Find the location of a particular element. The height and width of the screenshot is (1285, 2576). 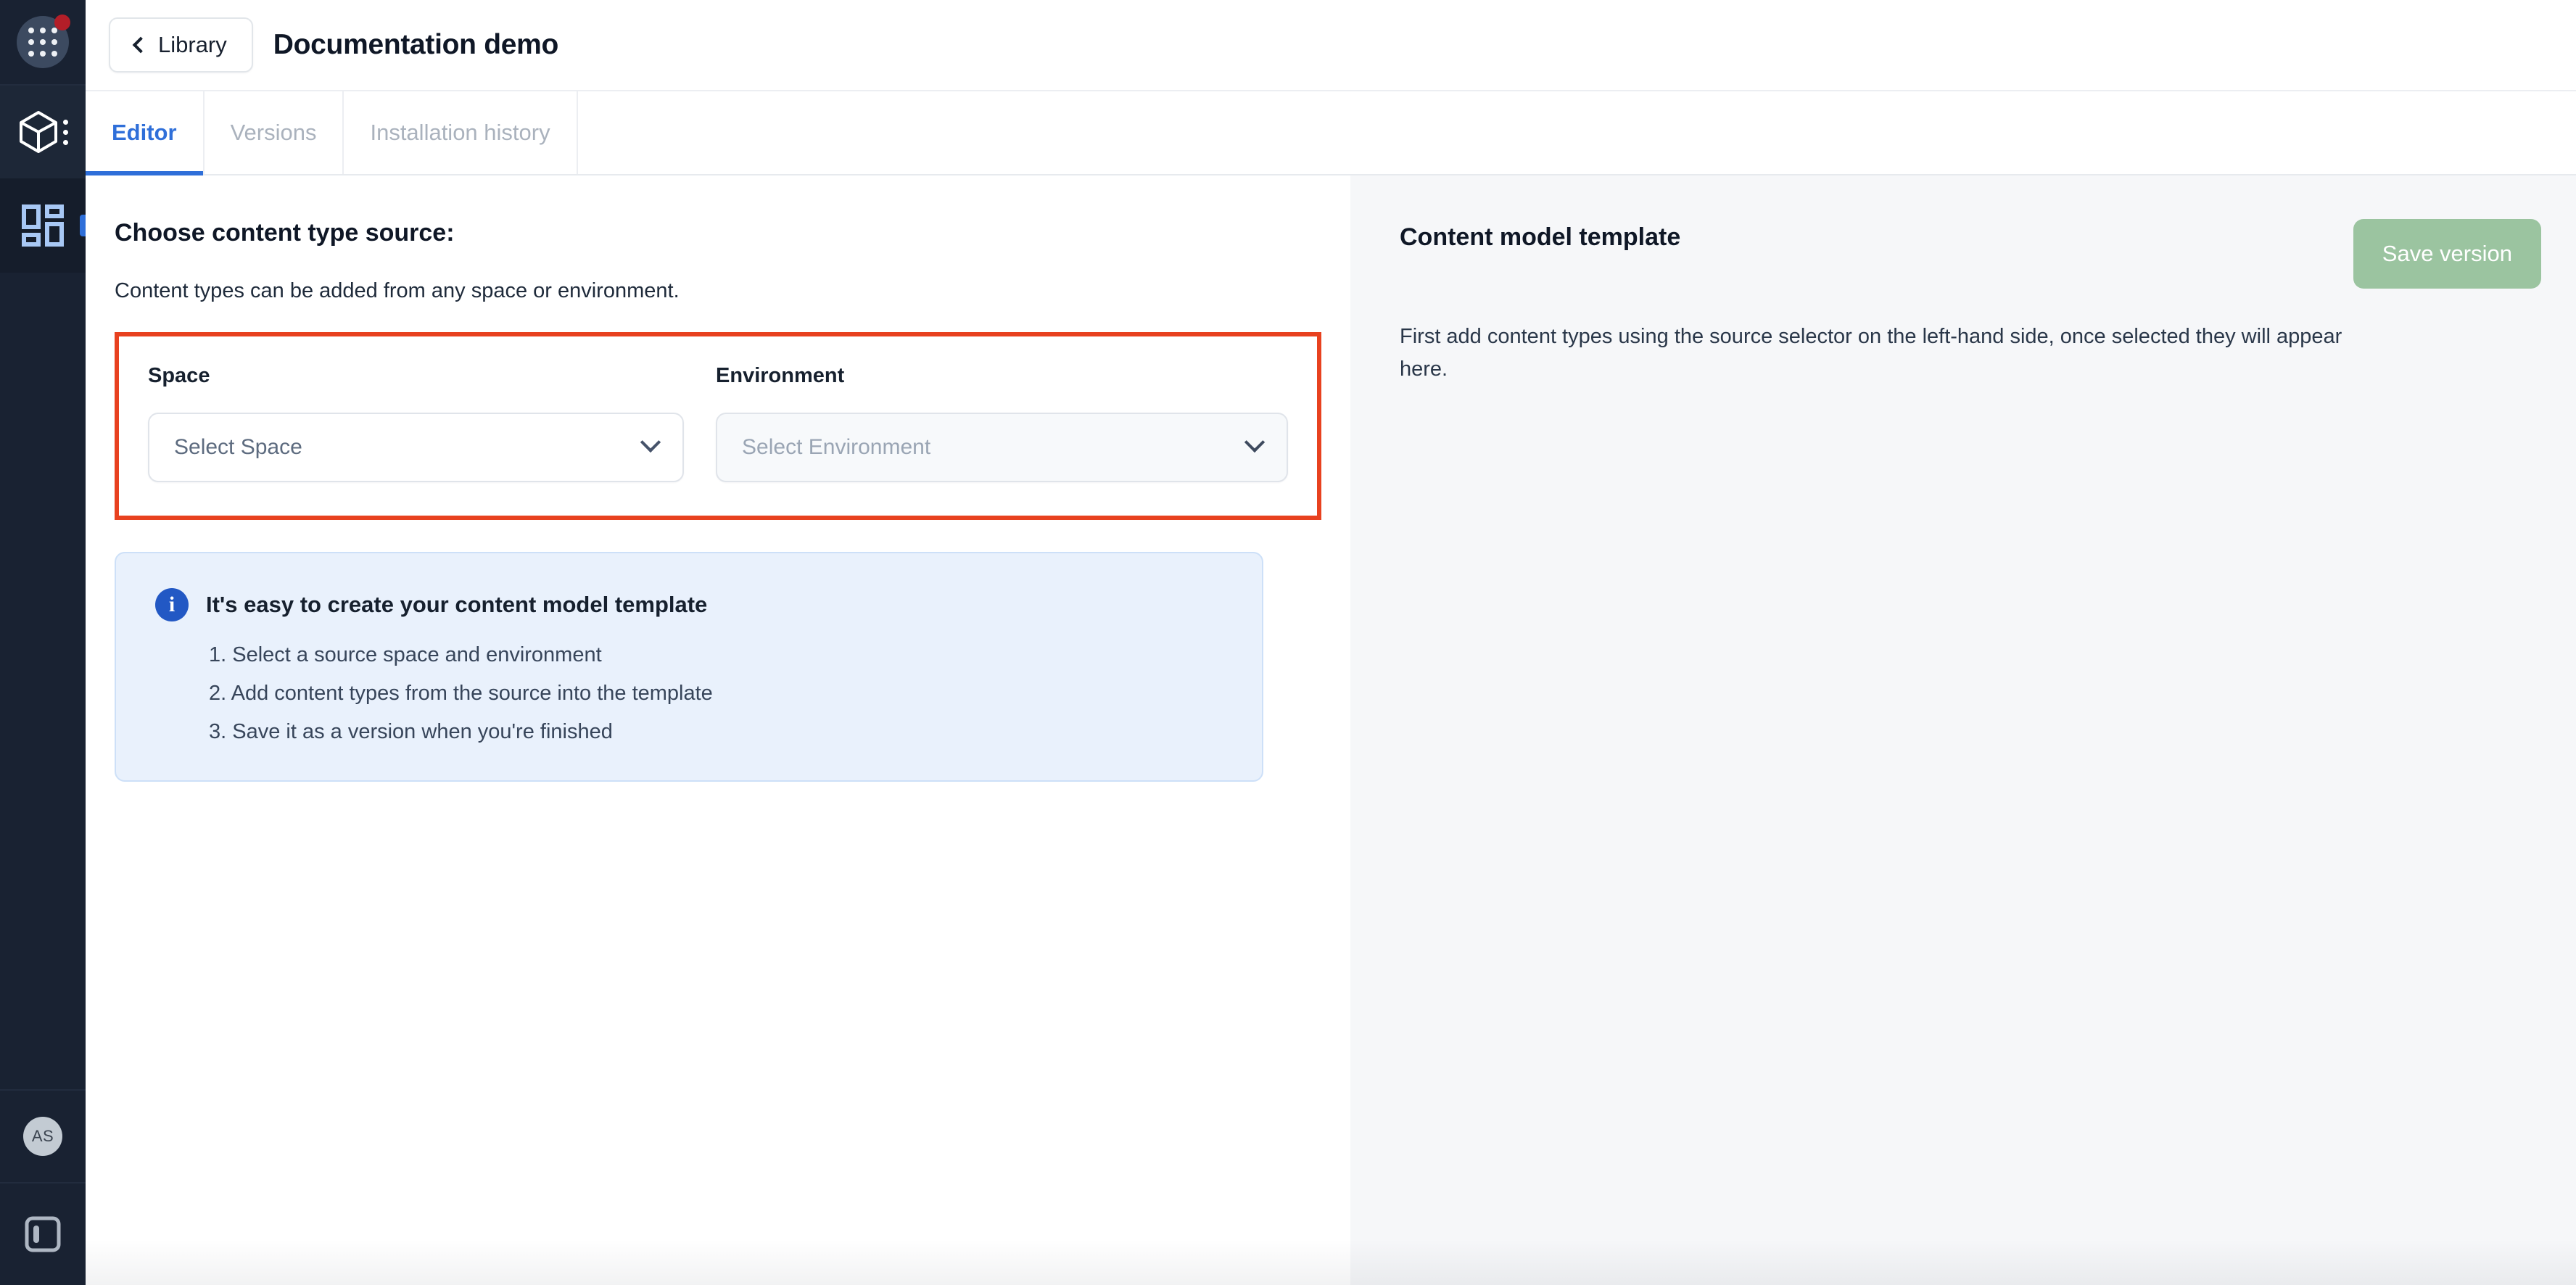

page-title: Documentation demo is located at coordinates (416, 45).